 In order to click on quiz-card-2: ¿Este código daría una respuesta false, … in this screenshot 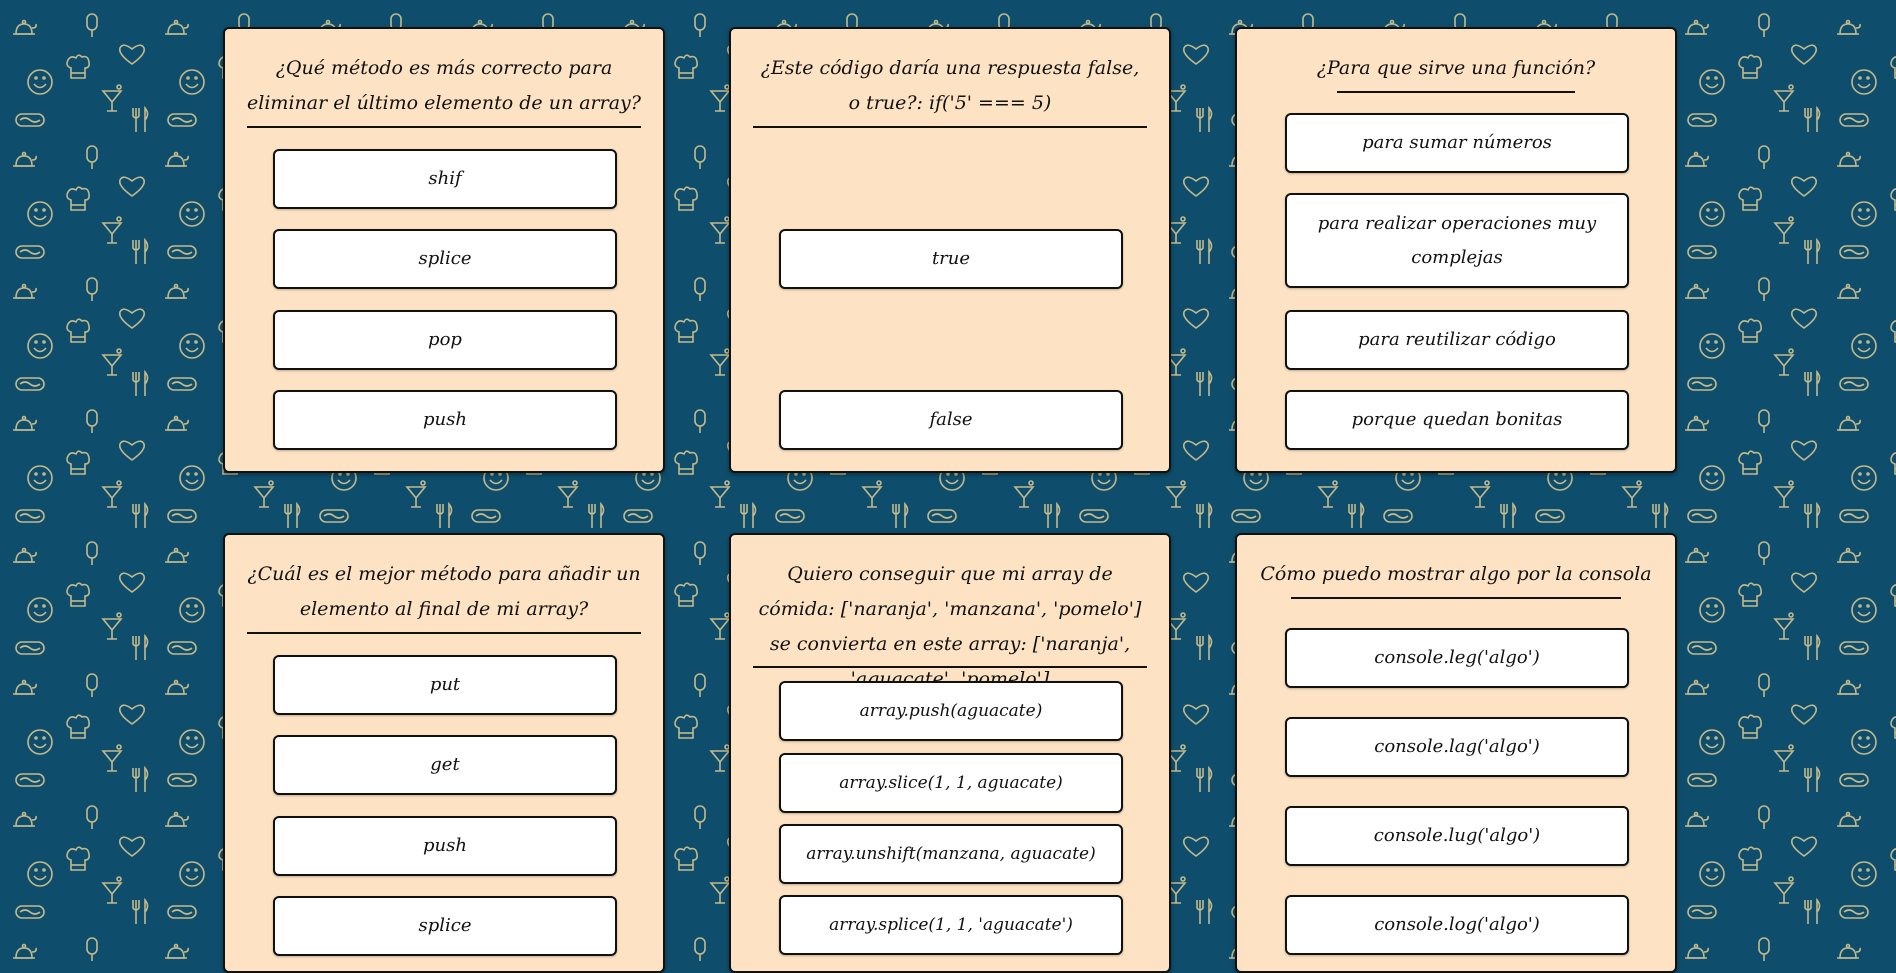, I will do `click(950, 250)`.